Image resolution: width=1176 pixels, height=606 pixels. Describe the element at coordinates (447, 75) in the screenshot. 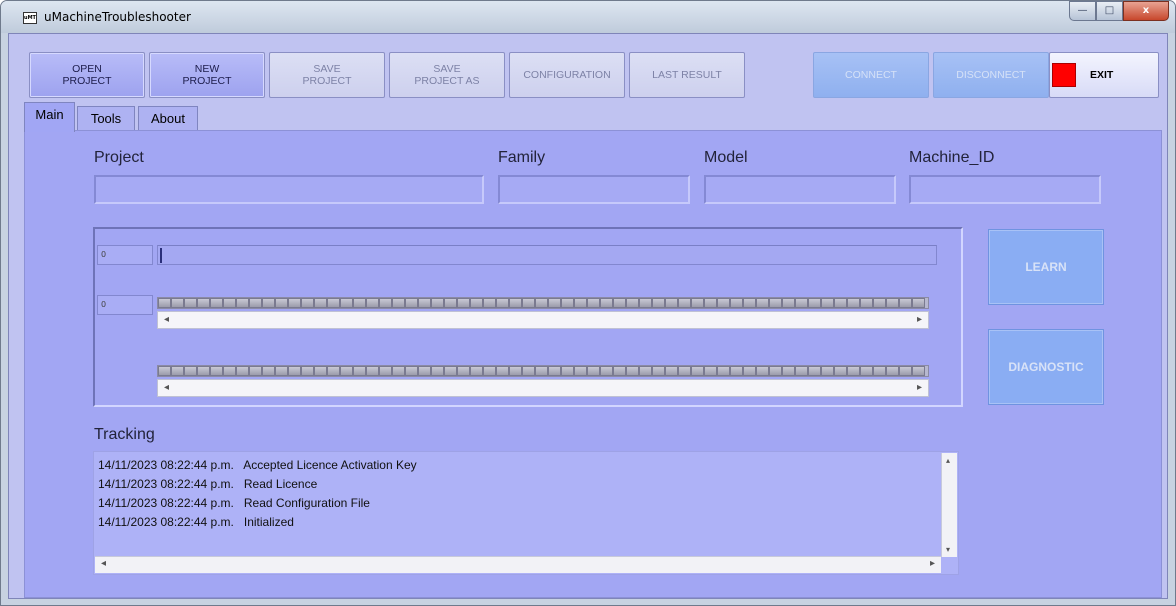

I see `save-project-as-button: SAVE PROJECT AS` at that location.